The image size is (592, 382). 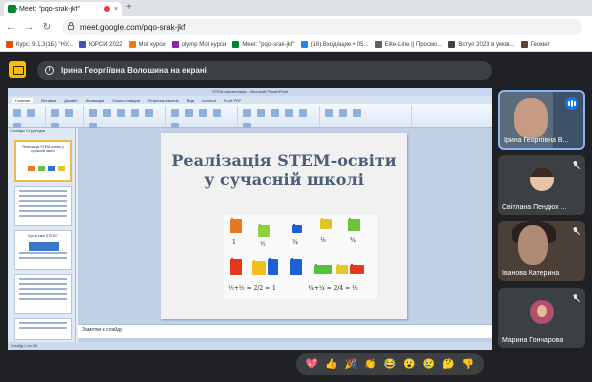 I want to click on sparkling-heart-icon: 💖, so click(x=311, y=364).